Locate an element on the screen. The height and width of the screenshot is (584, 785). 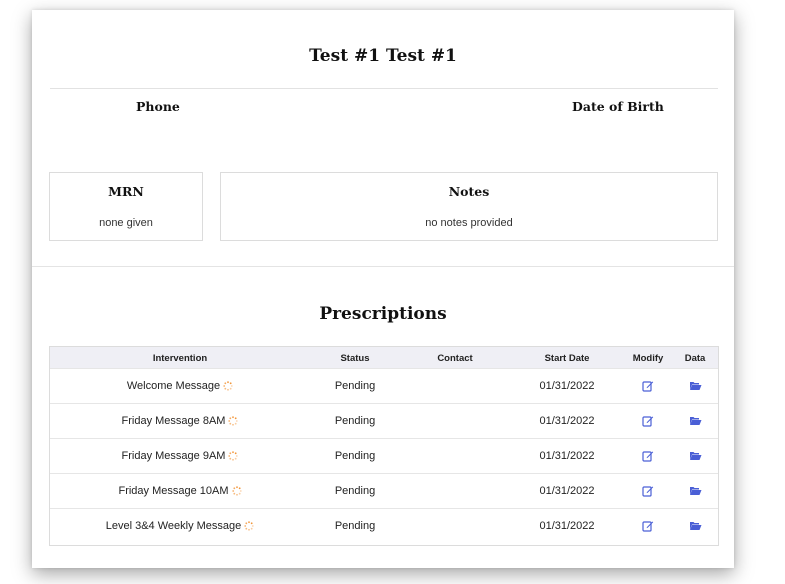
table-row: Welcome Message Pending 01/31/2022 is located at coordinates (384, 386).